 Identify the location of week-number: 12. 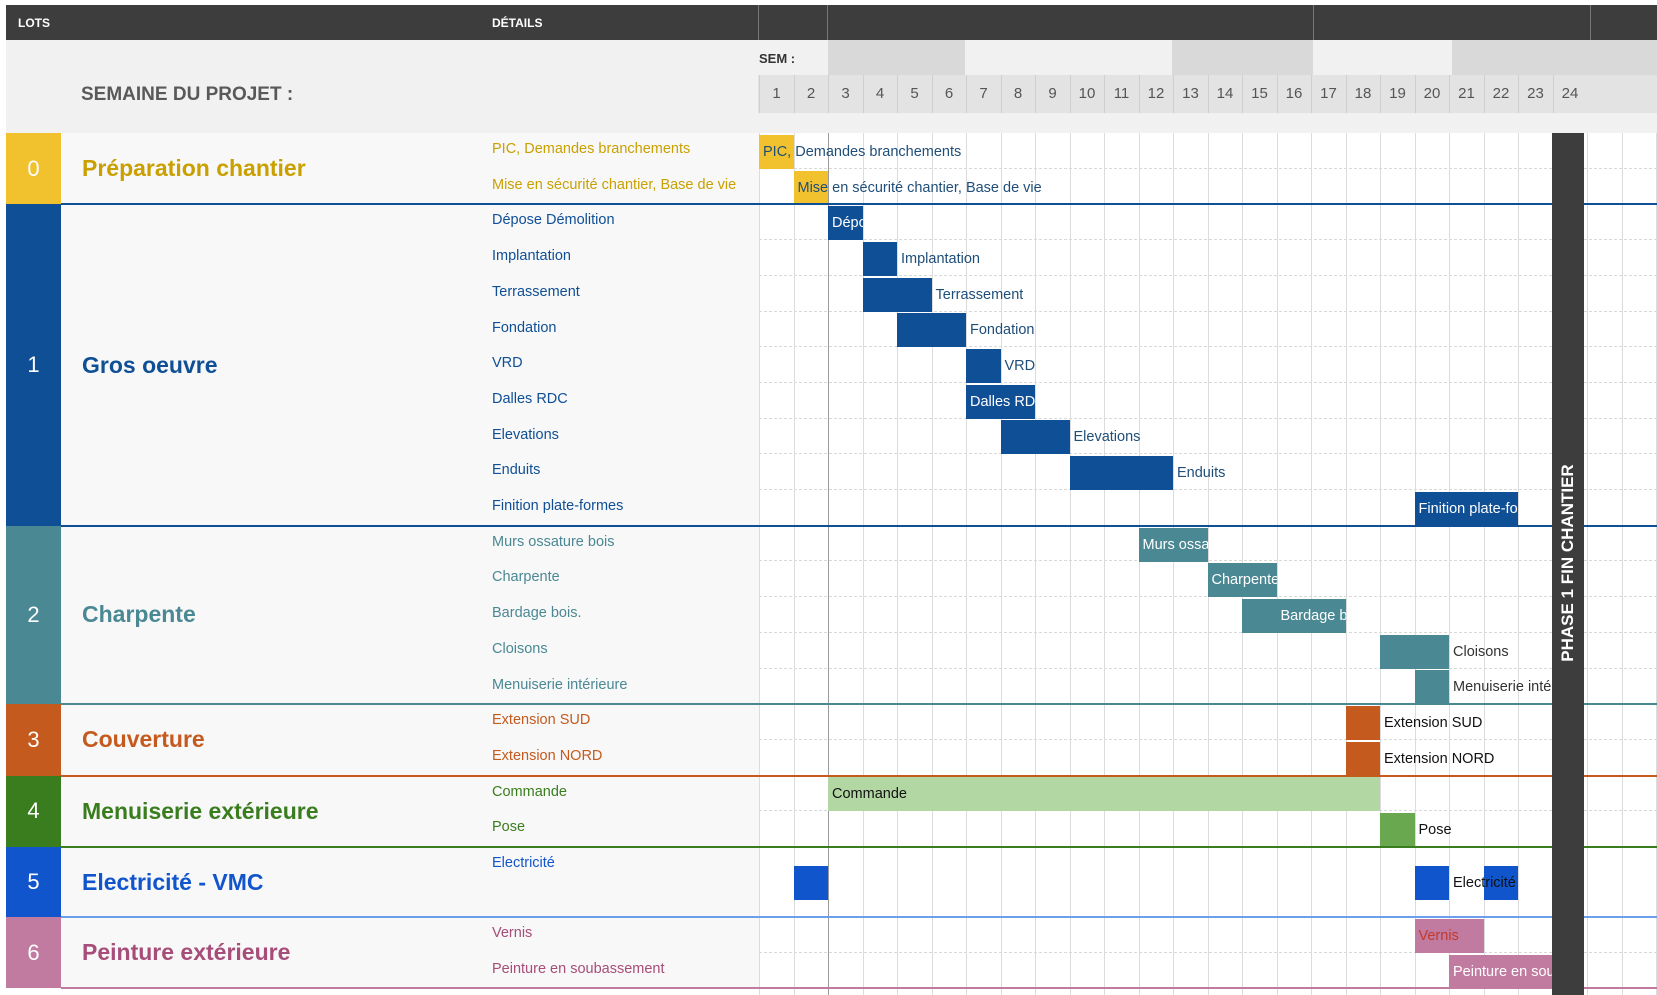
(1156, 93).